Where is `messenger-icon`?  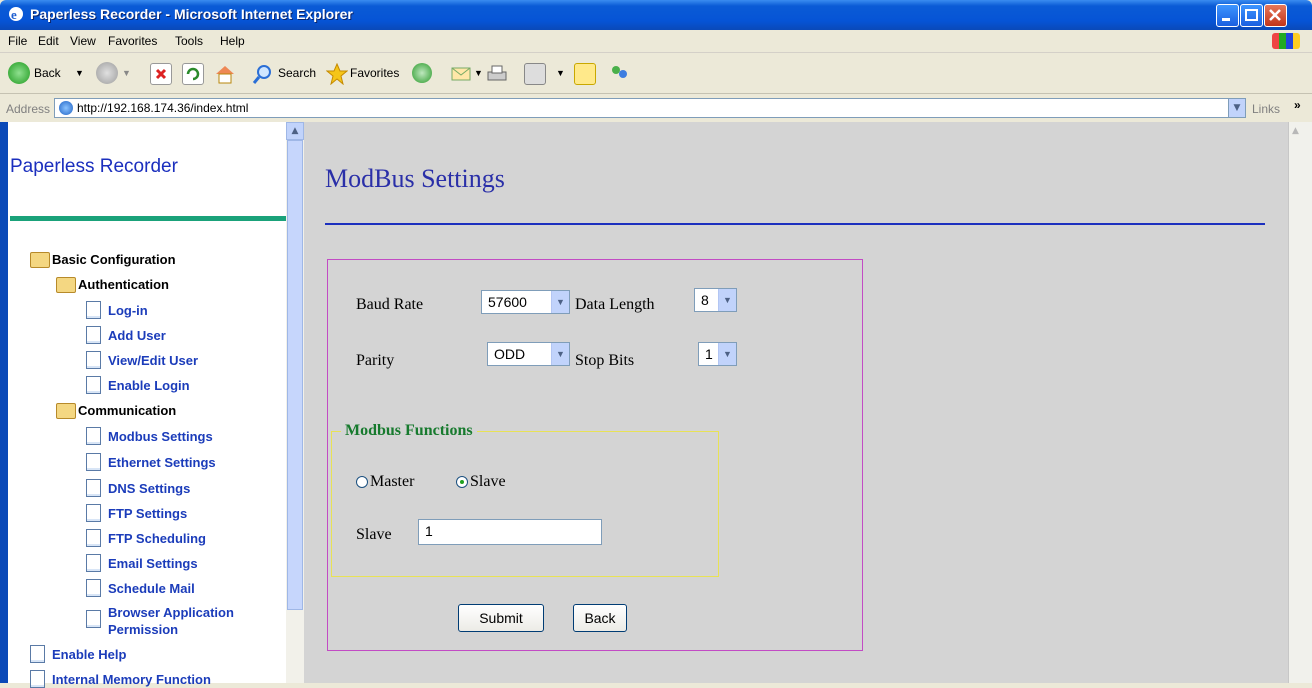
messenger-icon is located at coordinates (618, 73).